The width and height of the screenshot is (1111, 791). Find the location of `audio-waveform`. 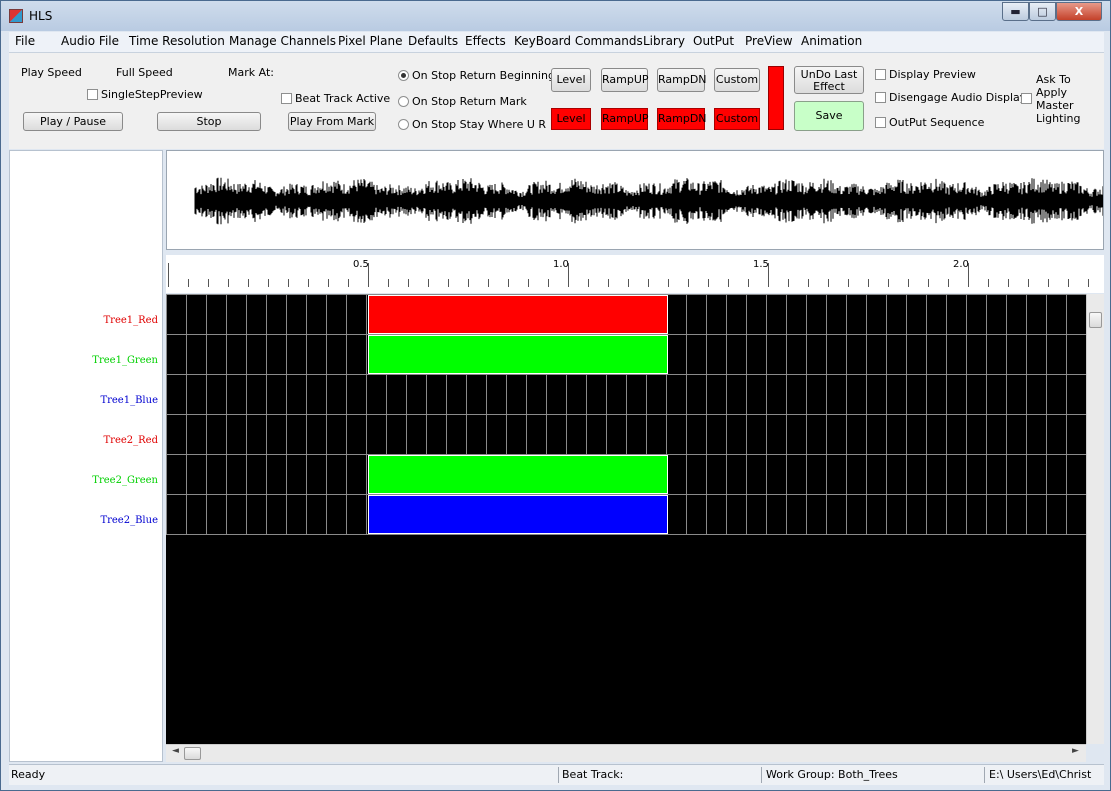

audio-waveform is located at coordinates (635, 200).